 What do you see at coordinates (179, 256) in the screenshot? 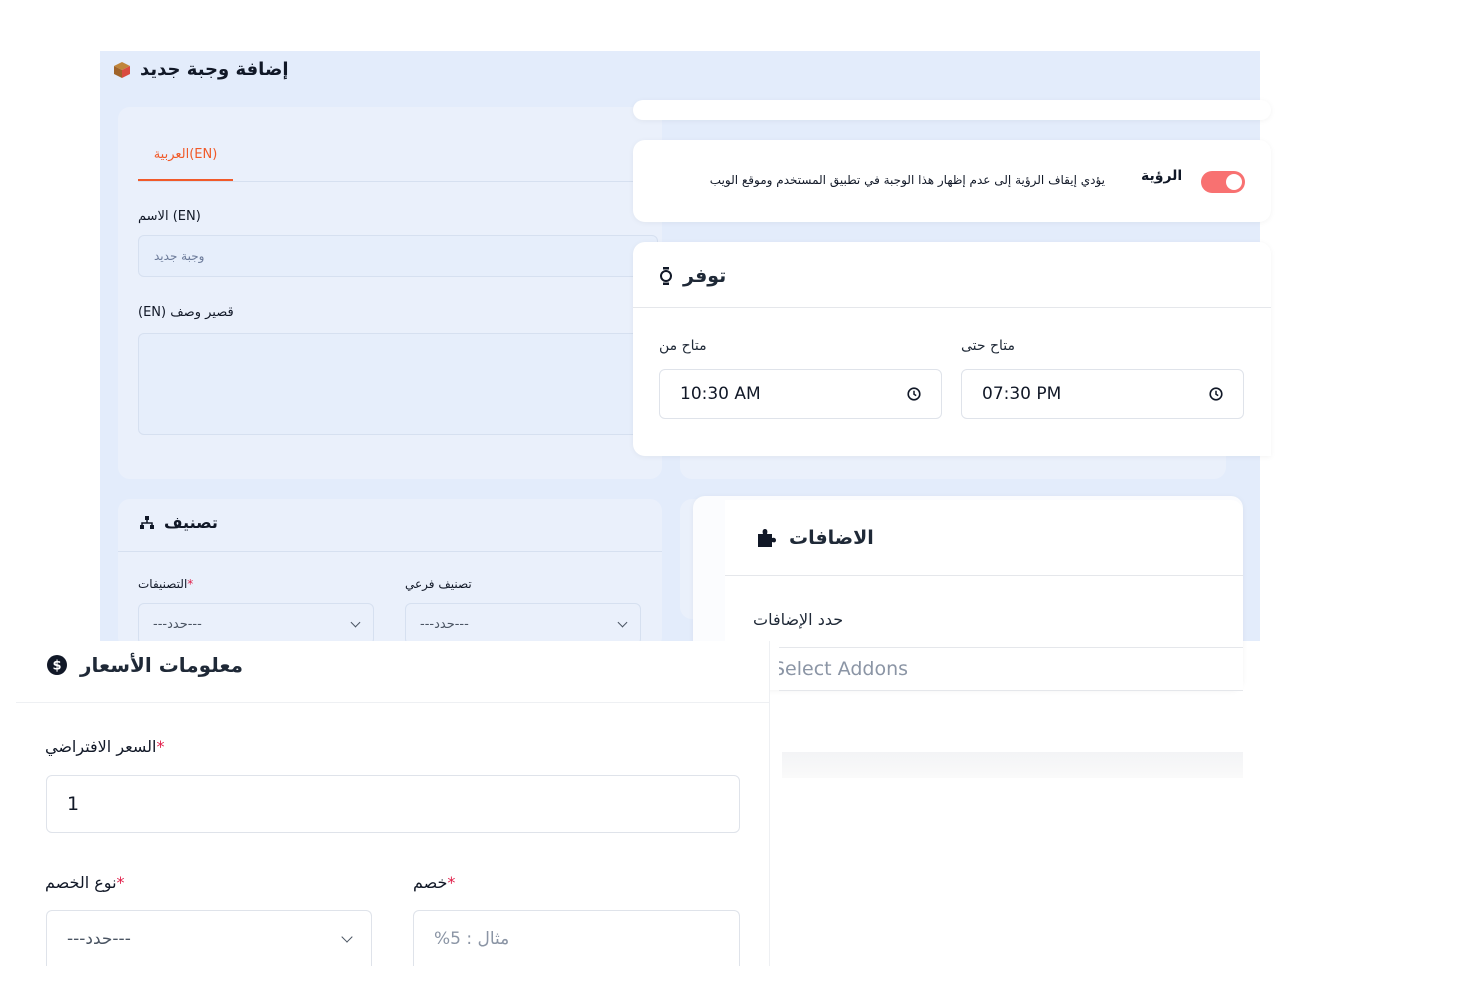
I see `name-placeholder: وجبة جديد` at bounding box center [179, 256].